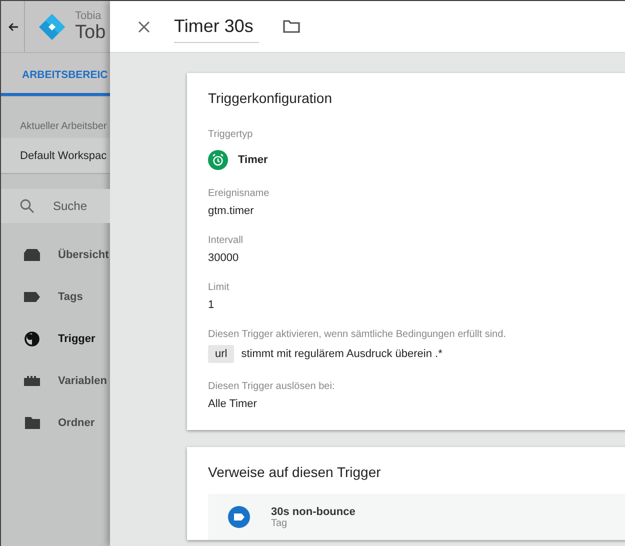 The width and height of the screenshot is (625, 546). I want to click on field-value: Alle Timer, so click(233, 404).